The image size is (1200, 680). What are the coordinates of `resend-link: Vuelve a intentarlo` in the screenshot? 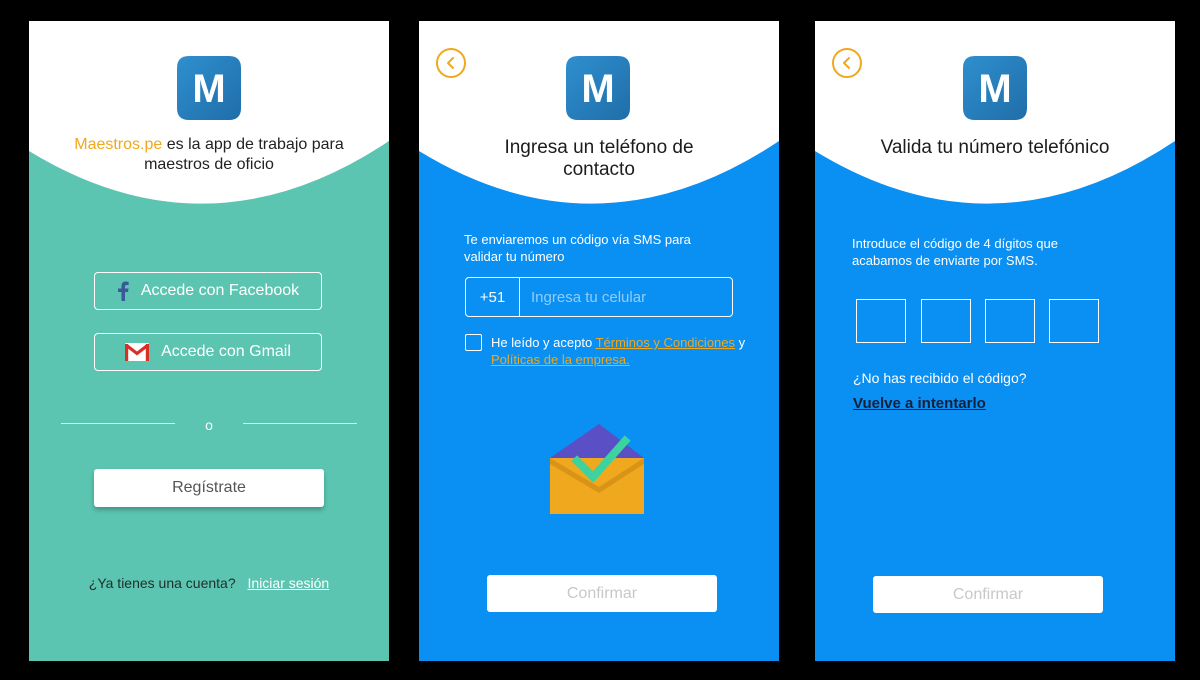 It's located at (919, 403).